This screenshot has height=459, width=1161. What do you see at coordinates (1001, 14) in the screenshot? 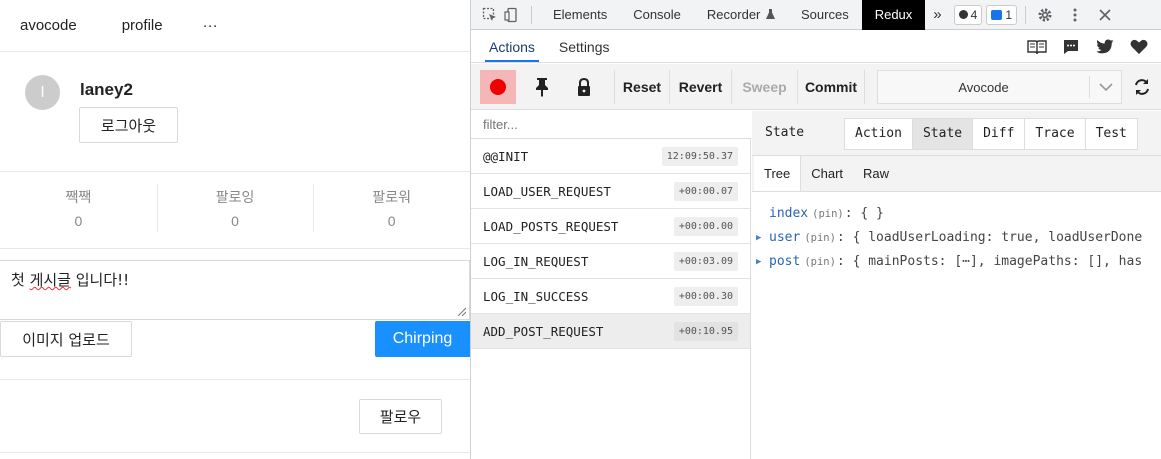
I see `messages-badge: 1` at bounding box center [1001, 14].